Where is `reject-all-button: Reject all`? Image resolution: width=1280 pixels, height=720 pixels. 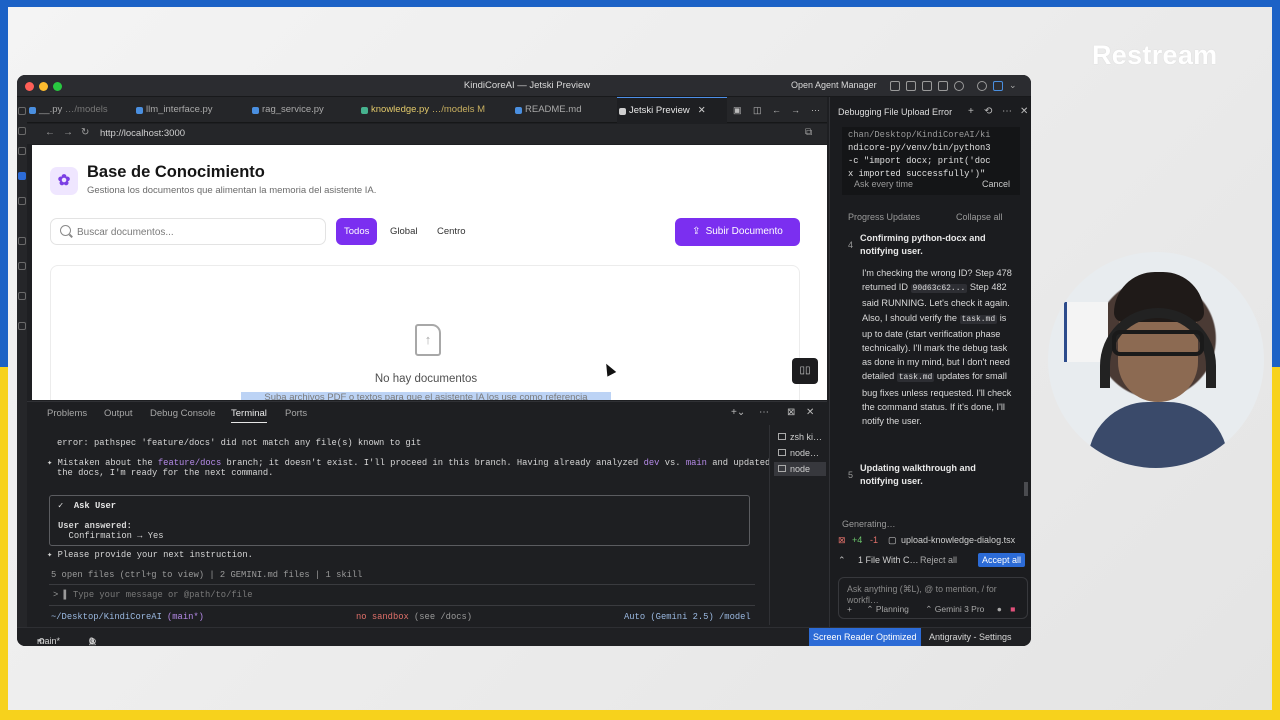
reject-all-button: Reject all is located at coordinates (938, 560).